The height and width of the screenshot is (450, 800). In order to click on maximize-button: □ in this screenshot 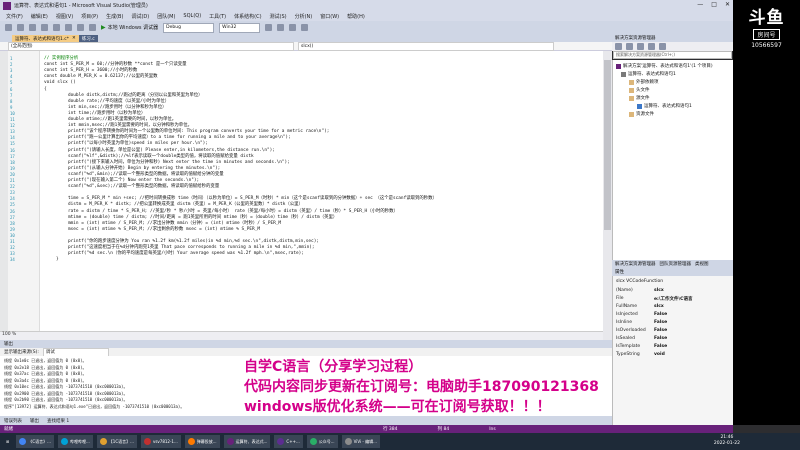, I will do `click(714, 4)`.